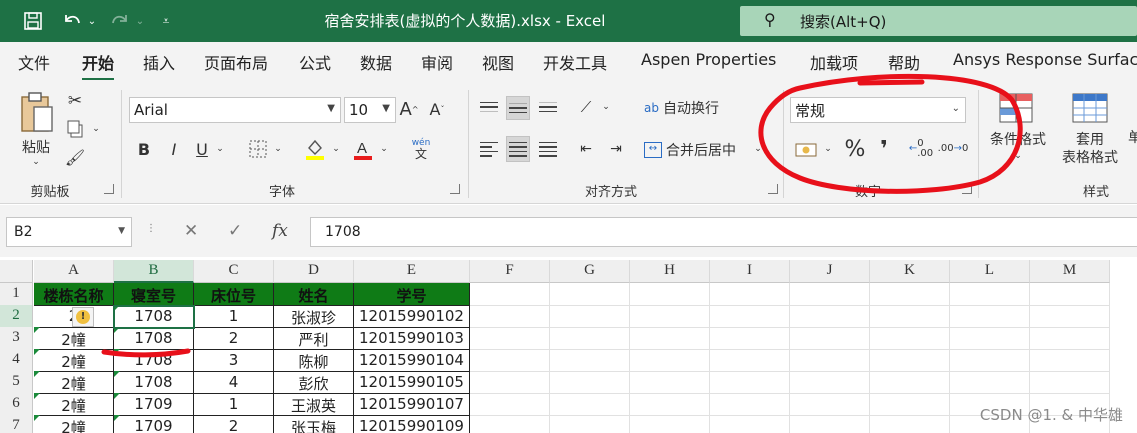 The image size is (1137, 433). I want to click on table-cell: 3, so click(234, 360).